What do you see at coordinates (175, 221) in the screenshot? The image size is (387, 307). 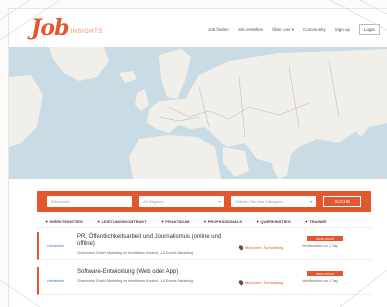 I see `filter-praktikum: ✦ PRAKTIKUM` at bounding box center [175, 221].